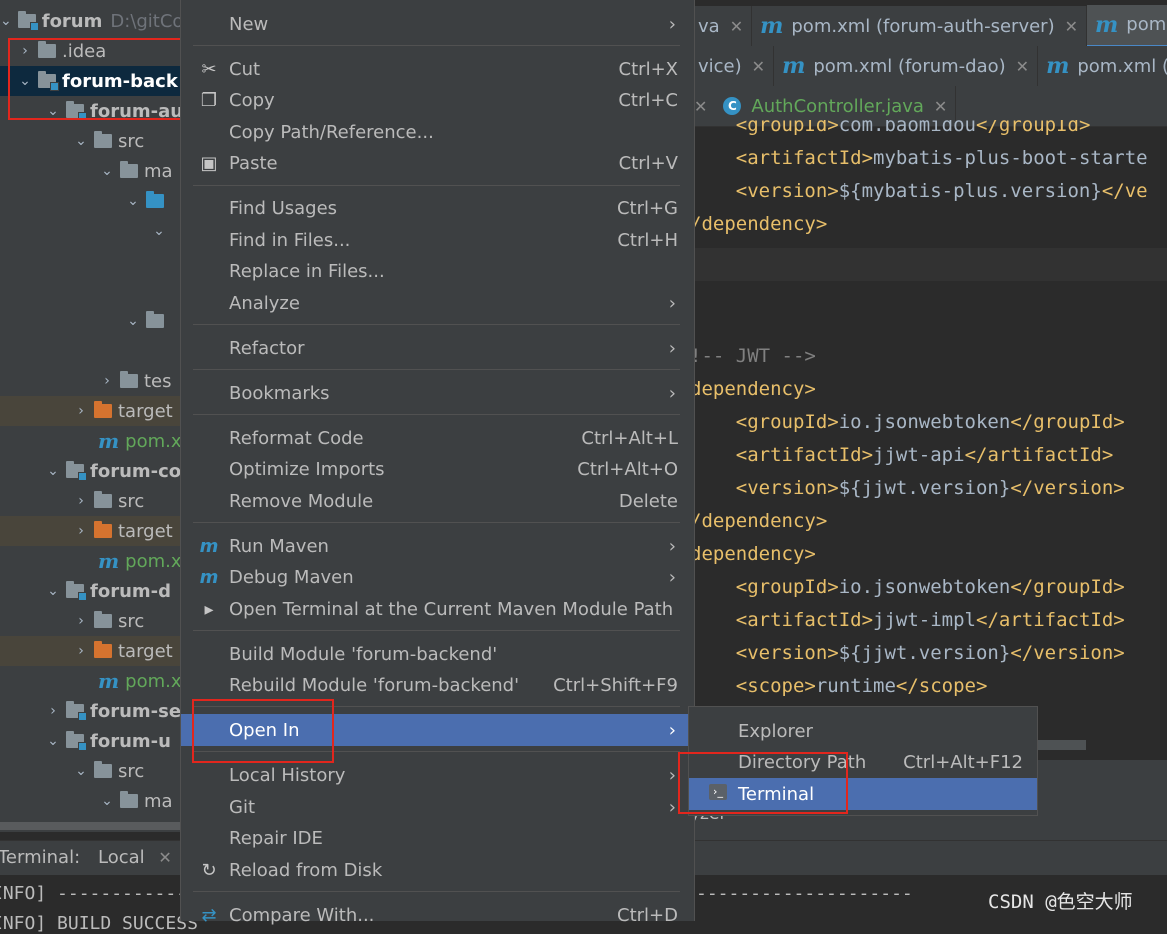  Describe the element at coordinates (109, 441) in the screenshot. I see `maven-icon: m` at that location.